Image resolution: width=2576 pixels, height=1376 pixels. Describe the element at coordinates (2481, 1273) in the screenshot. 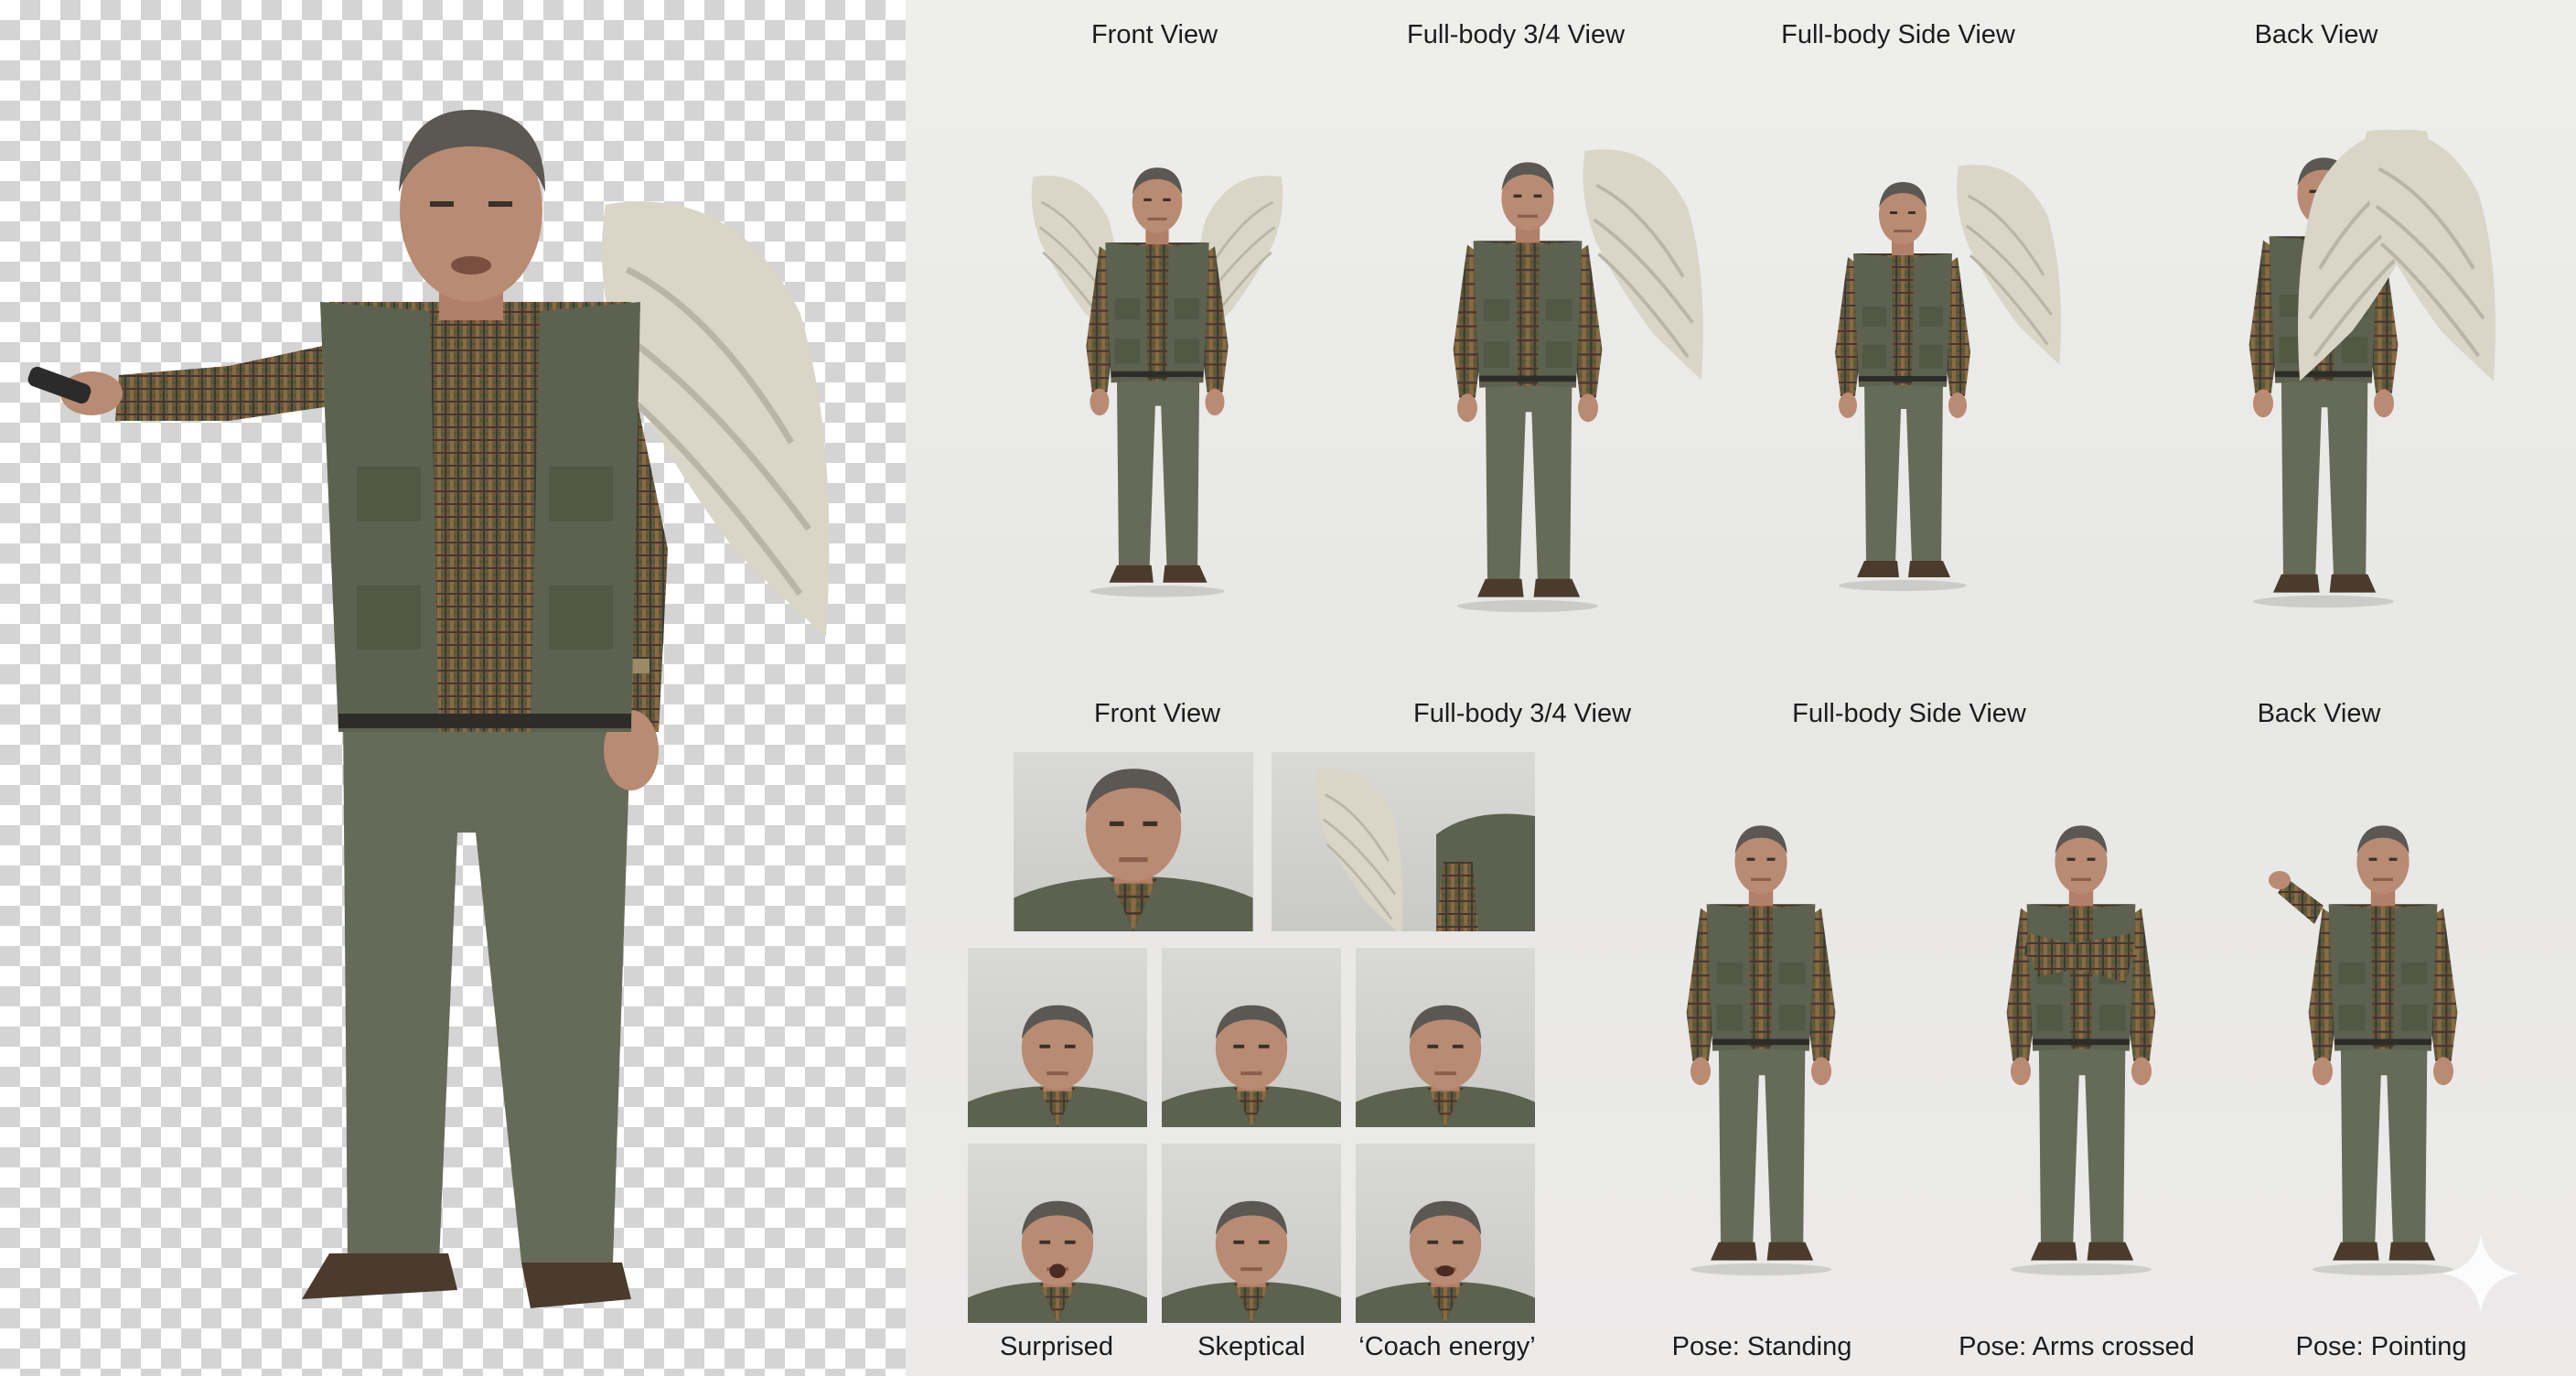

I see `sparkle-icon` at that location.